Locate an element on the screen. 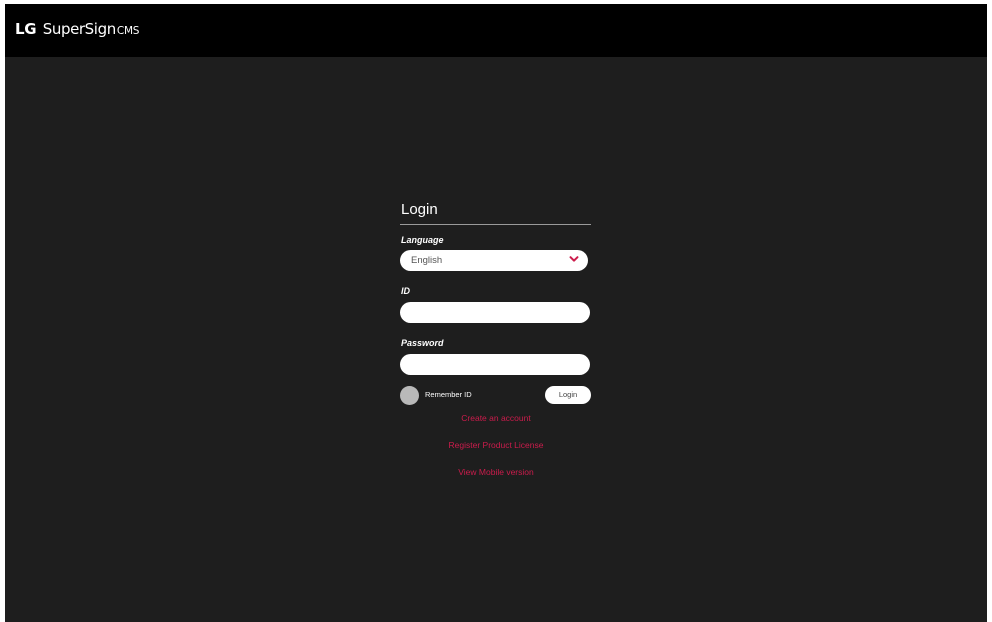 Image resolution: width=992 pixels, height=622 pixels. logo-suffix: CMS is located at coordinates (128, 31).